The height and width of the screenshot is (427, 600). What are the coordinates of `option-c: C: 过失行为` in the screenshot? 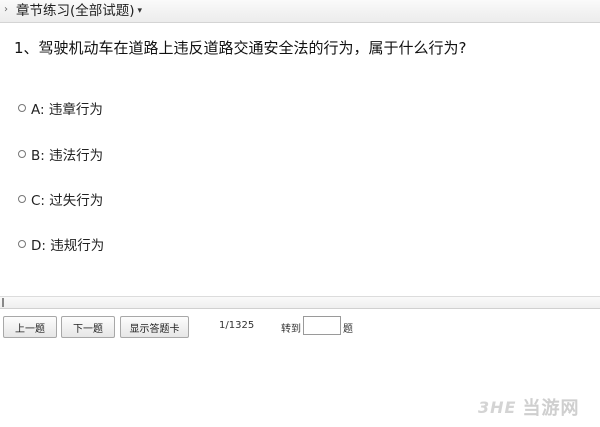 It's located at (60, 199).